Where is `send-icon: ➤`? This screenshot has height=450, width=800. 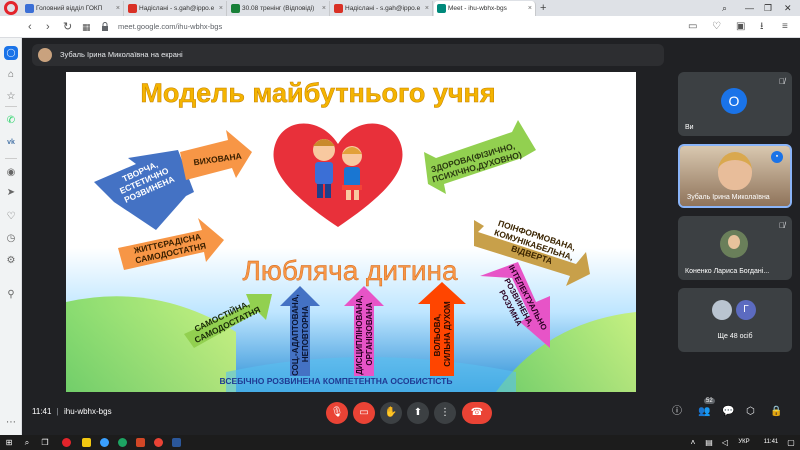
send-icon: ➤ is located at coordinates (11, 193).